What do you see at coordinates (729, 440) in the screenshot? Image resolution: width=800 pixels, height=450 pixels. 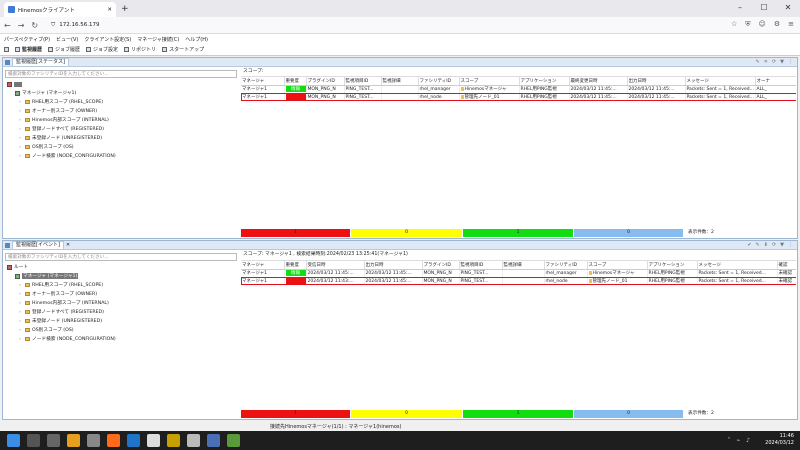 I see `chevron-up-icon: ˄` at bounding box center [729, 440].